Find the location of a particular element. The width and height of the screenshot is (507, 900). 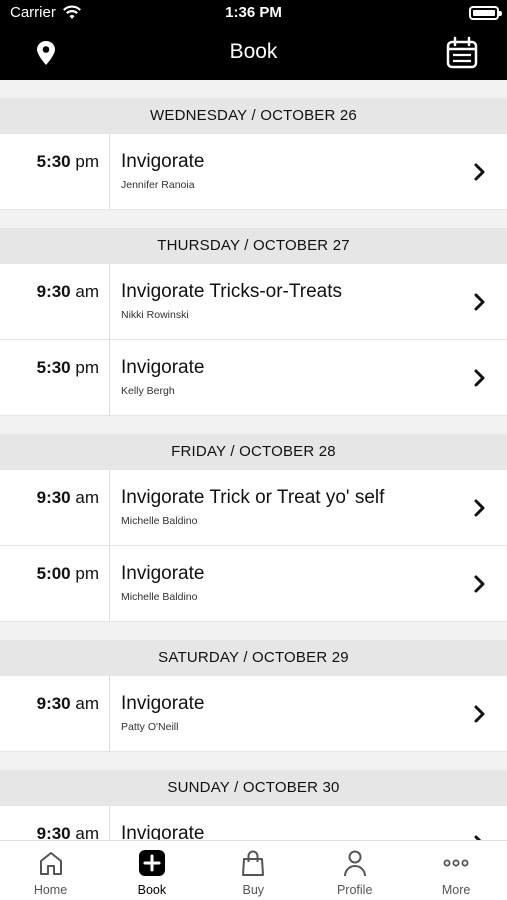

tab-label: More is located at coordinates (456, 890).